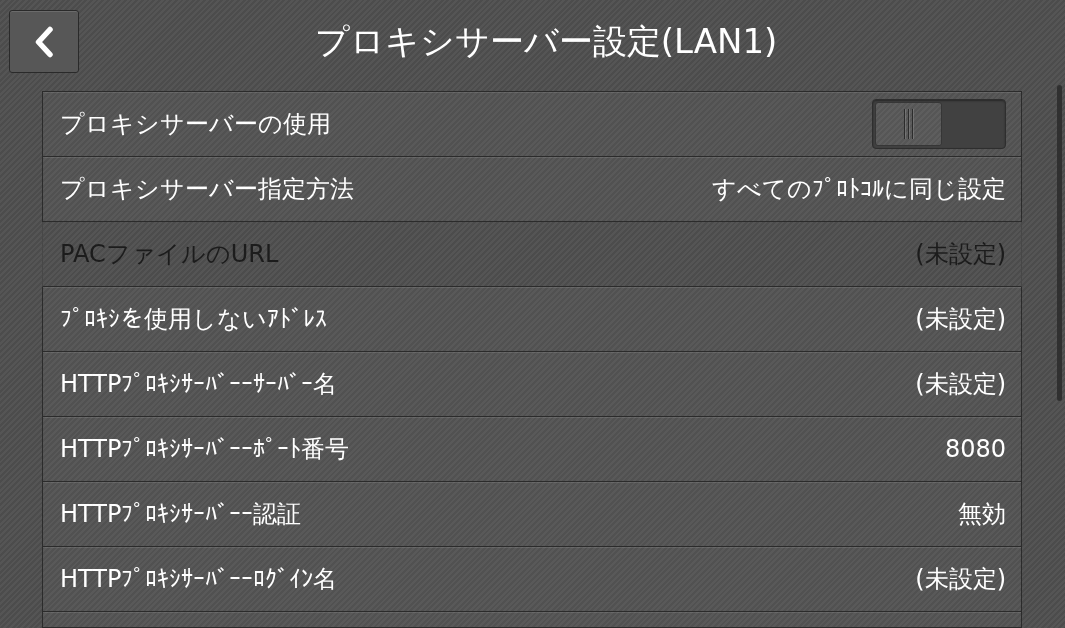 The height and width of the screenshot is (628, 1065). Describe the element at coordinates (546, 41) in the screenshot. I see `screen-title: プロキシサーバー設定(LAN1)` at that location.